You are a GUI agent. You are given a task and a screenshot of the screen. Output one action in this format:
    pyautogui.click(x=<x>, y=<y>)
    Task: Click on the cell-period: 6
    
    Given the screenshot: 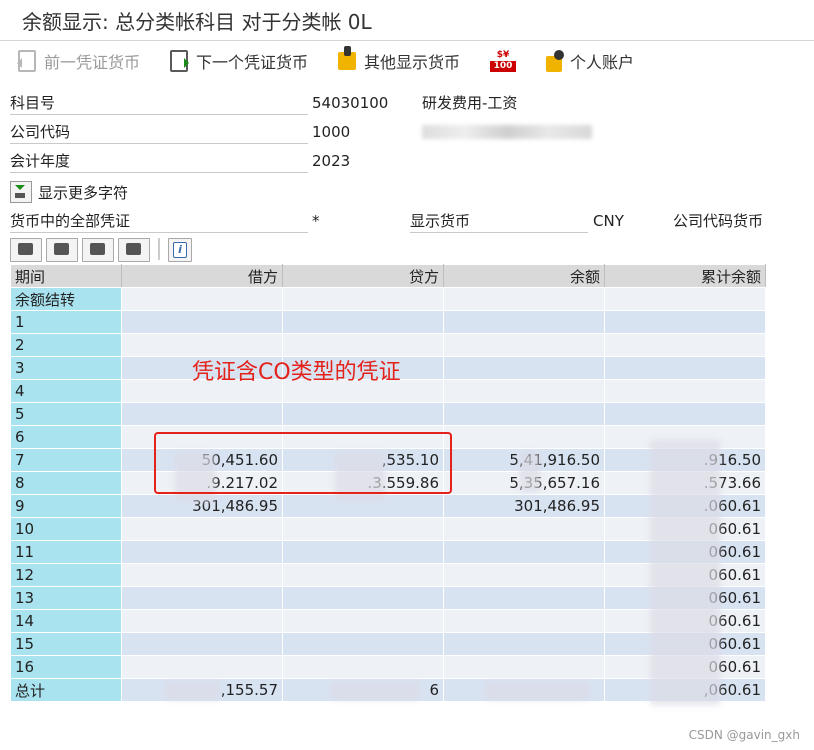 What is the action you would take?
    pyautogui.click(x=66, y=437)
    